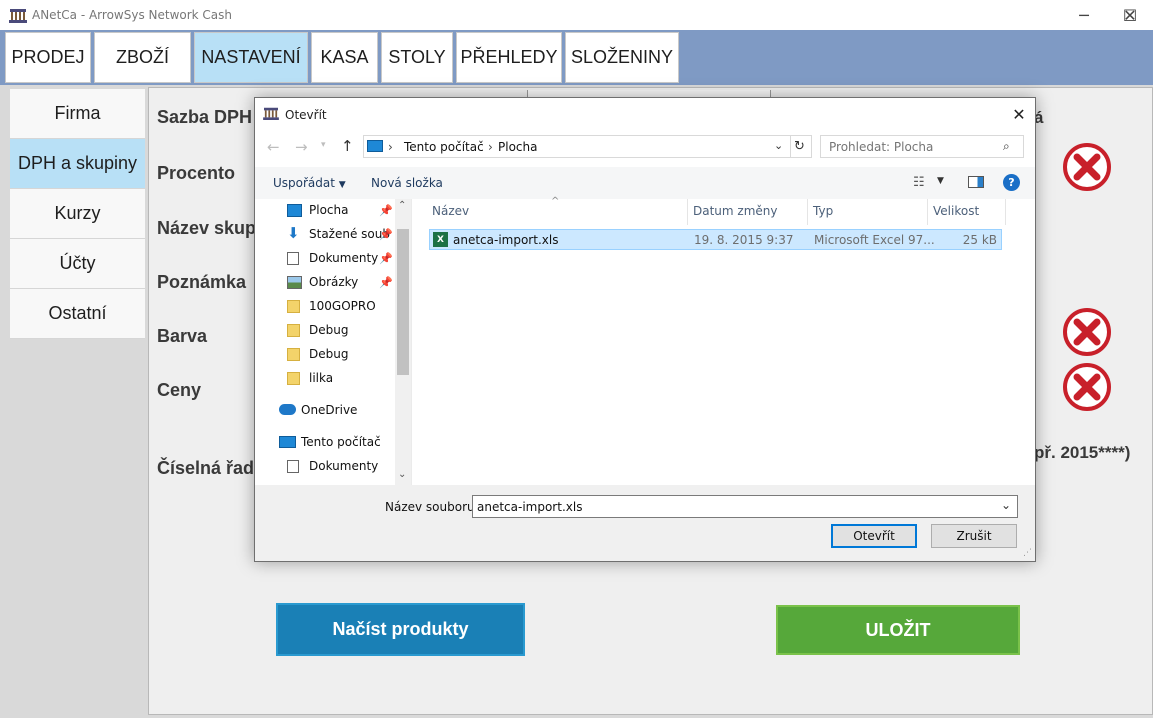 The width and height of the screenshot is (1153, 718). I want to click on organize-button: Uspořádat ▼, so click(309, 183).